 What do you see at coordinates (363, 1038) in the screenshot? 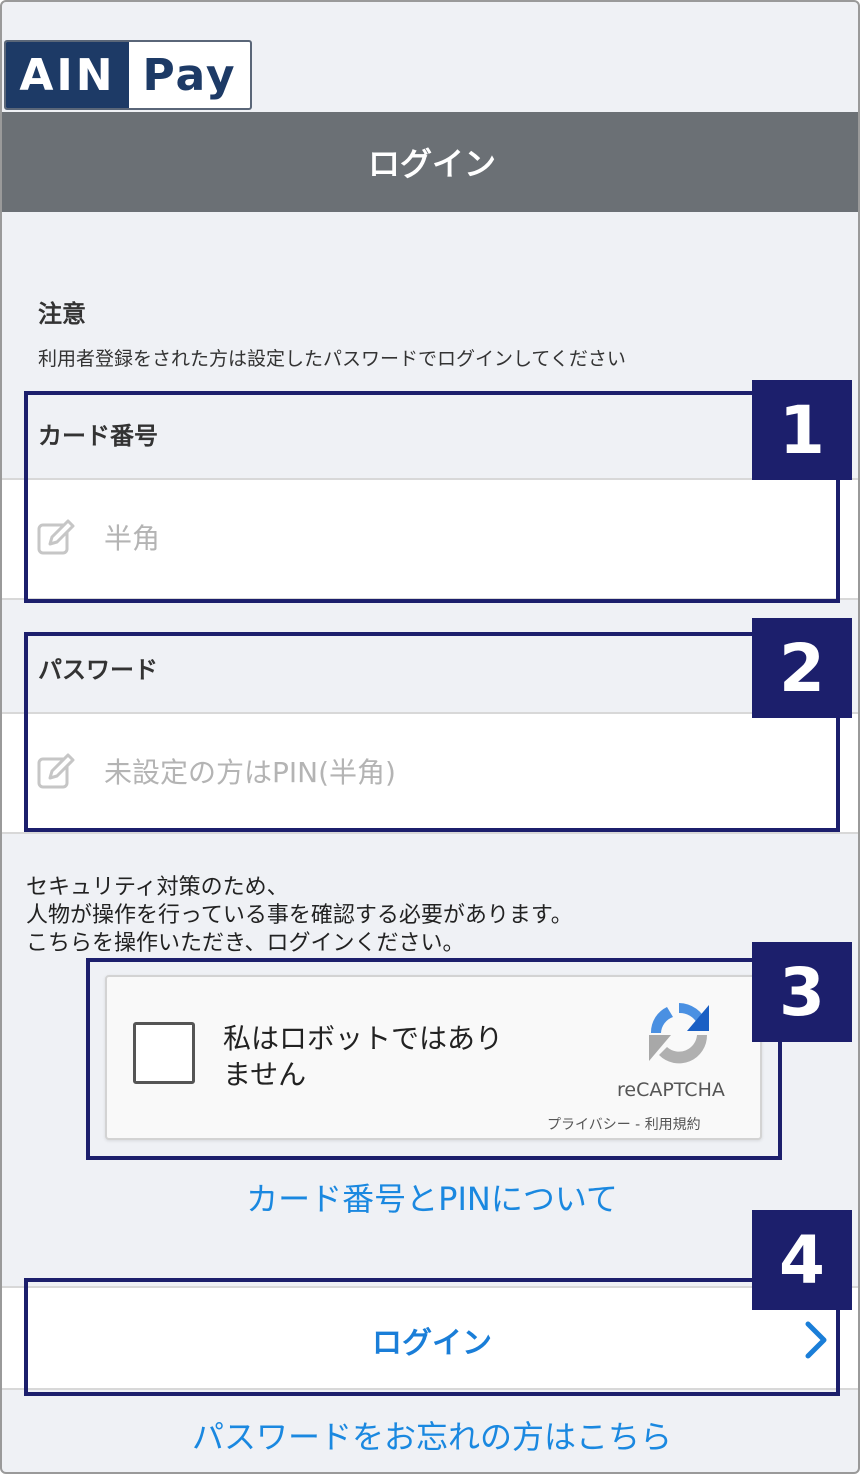
I see `recaptcha-label-line-1: 私はロボットではあり` at bounding box center [363, 1038].